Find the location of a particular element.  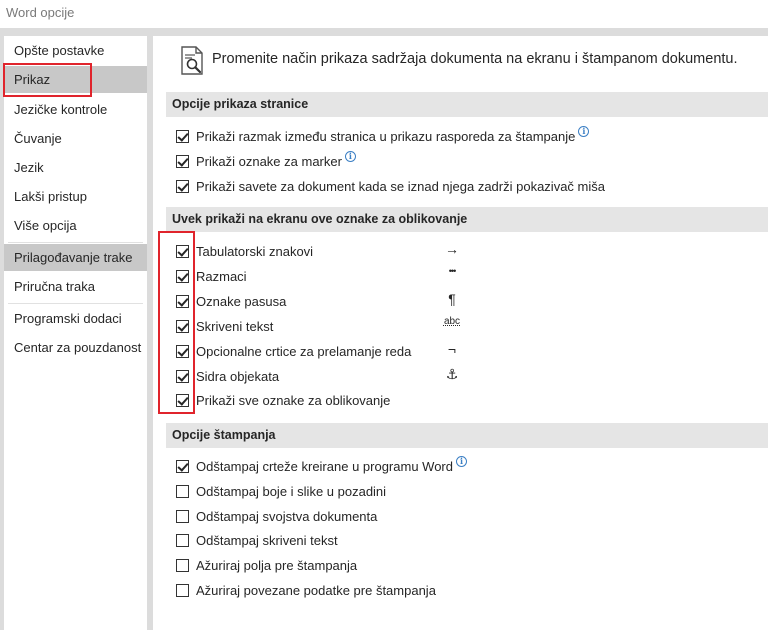

sidebar-item-cuvanje: Čuvanje is located at coordinates (75, 138).